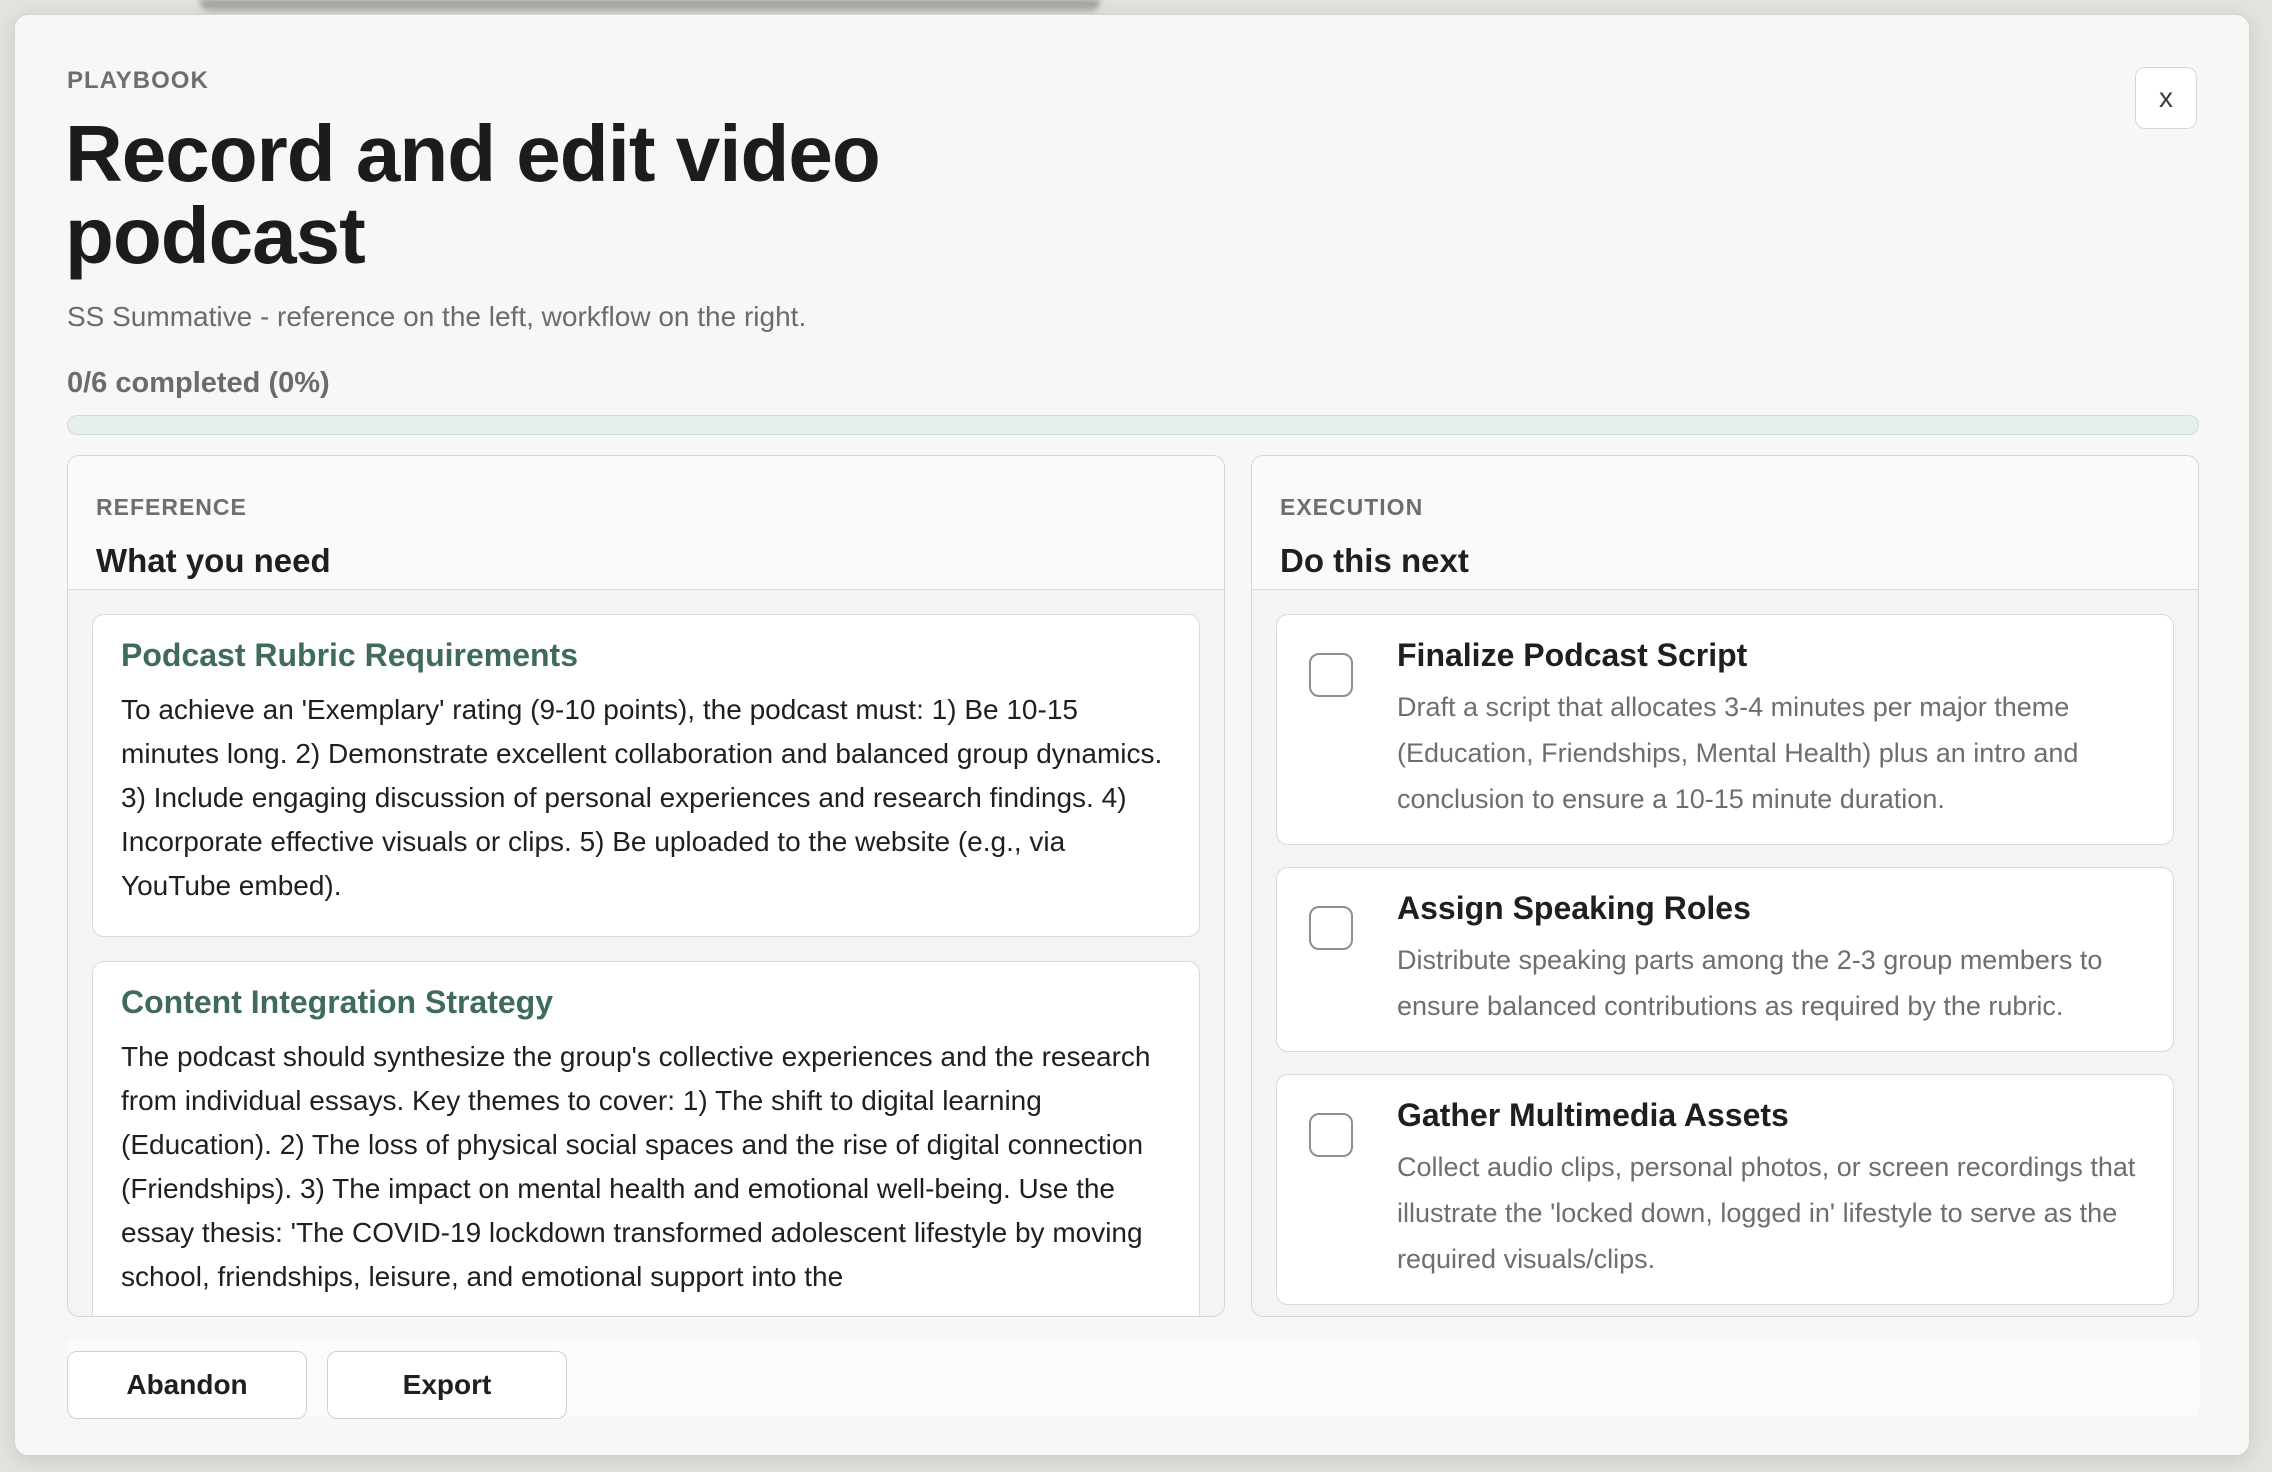 The width and height of the screenshot is (2272, 1472). What do you see at coordinates (1374, 560) in the screenshot?
I see `execution-title: Do this next` at bounding box center [1374, 560].